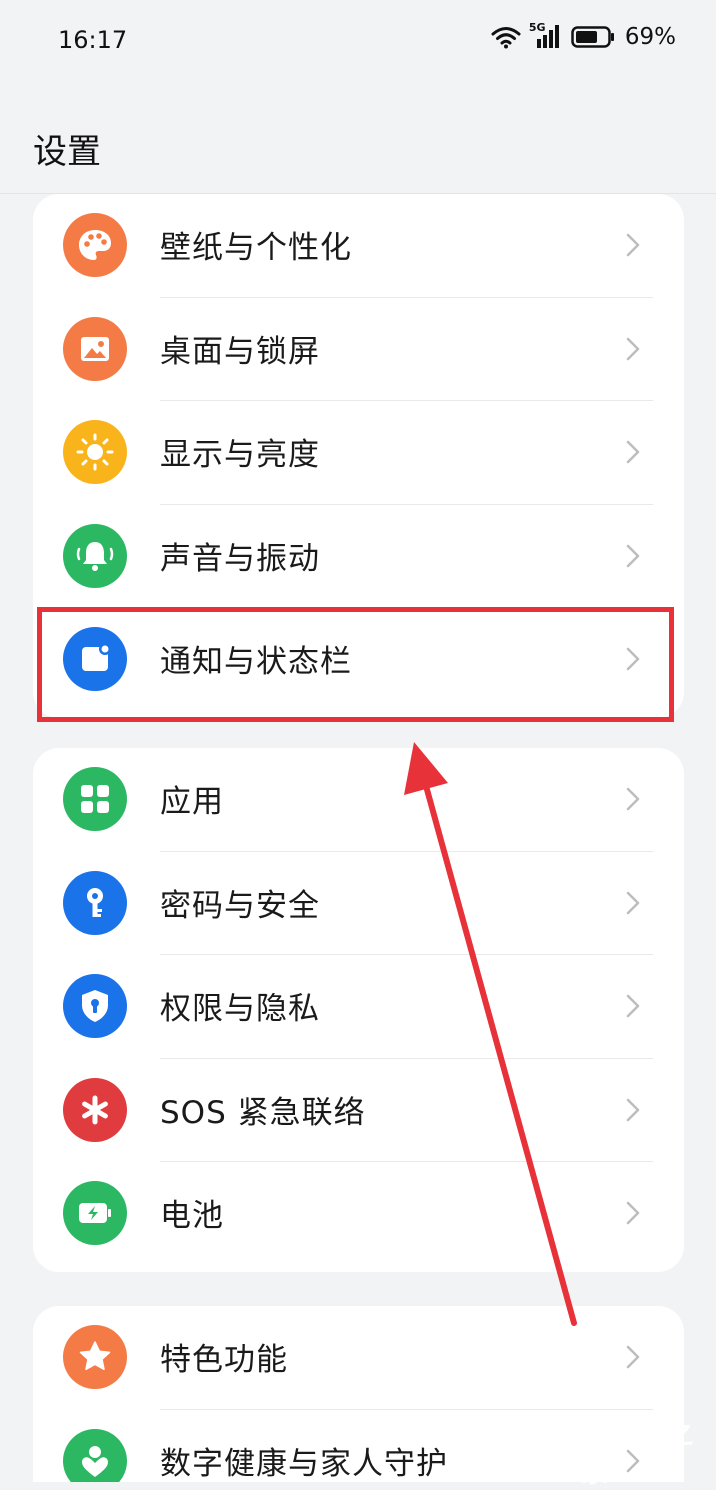 This screenshot has height=1490, width=716. Describe the element at coordinates (95, 1006) in the screenshot. I see `shield-lock-icon` at that location.